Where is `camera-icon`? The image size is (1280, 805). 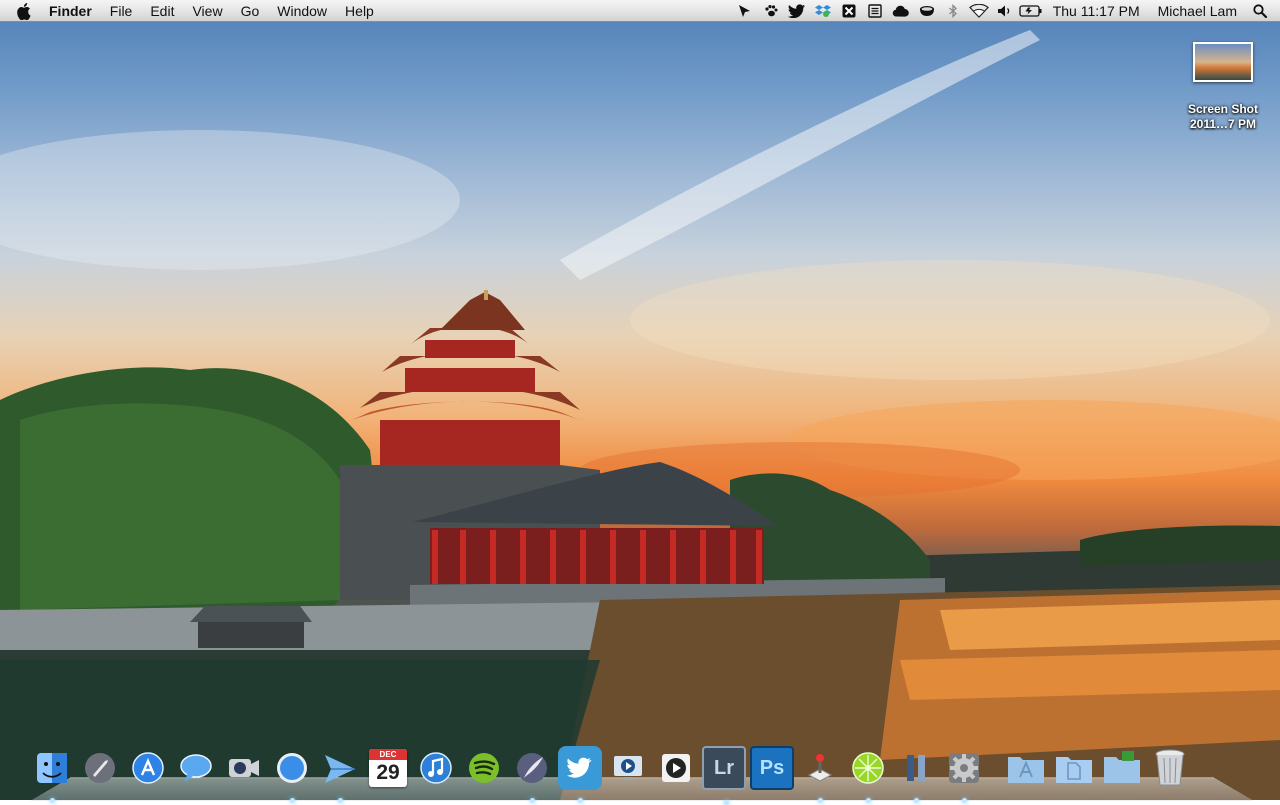
camera-icon is located at coordinates (244, 768).